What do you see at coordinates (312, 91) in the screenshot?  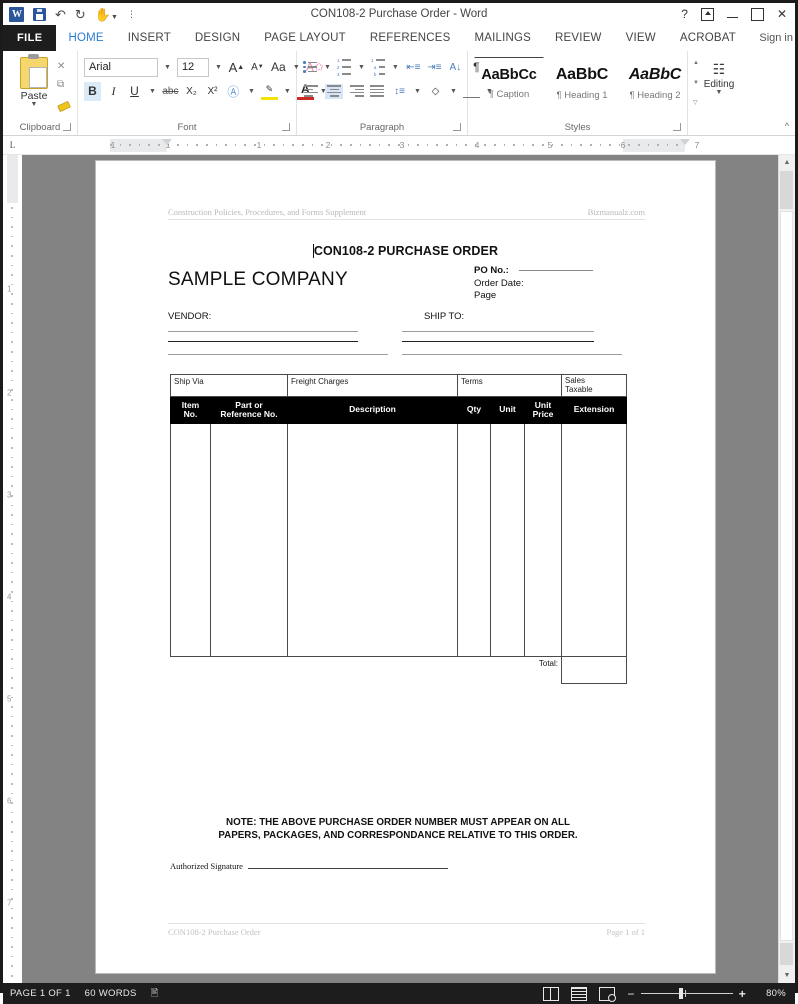 I see `align-left-icon` at bounding box center [312, 91].